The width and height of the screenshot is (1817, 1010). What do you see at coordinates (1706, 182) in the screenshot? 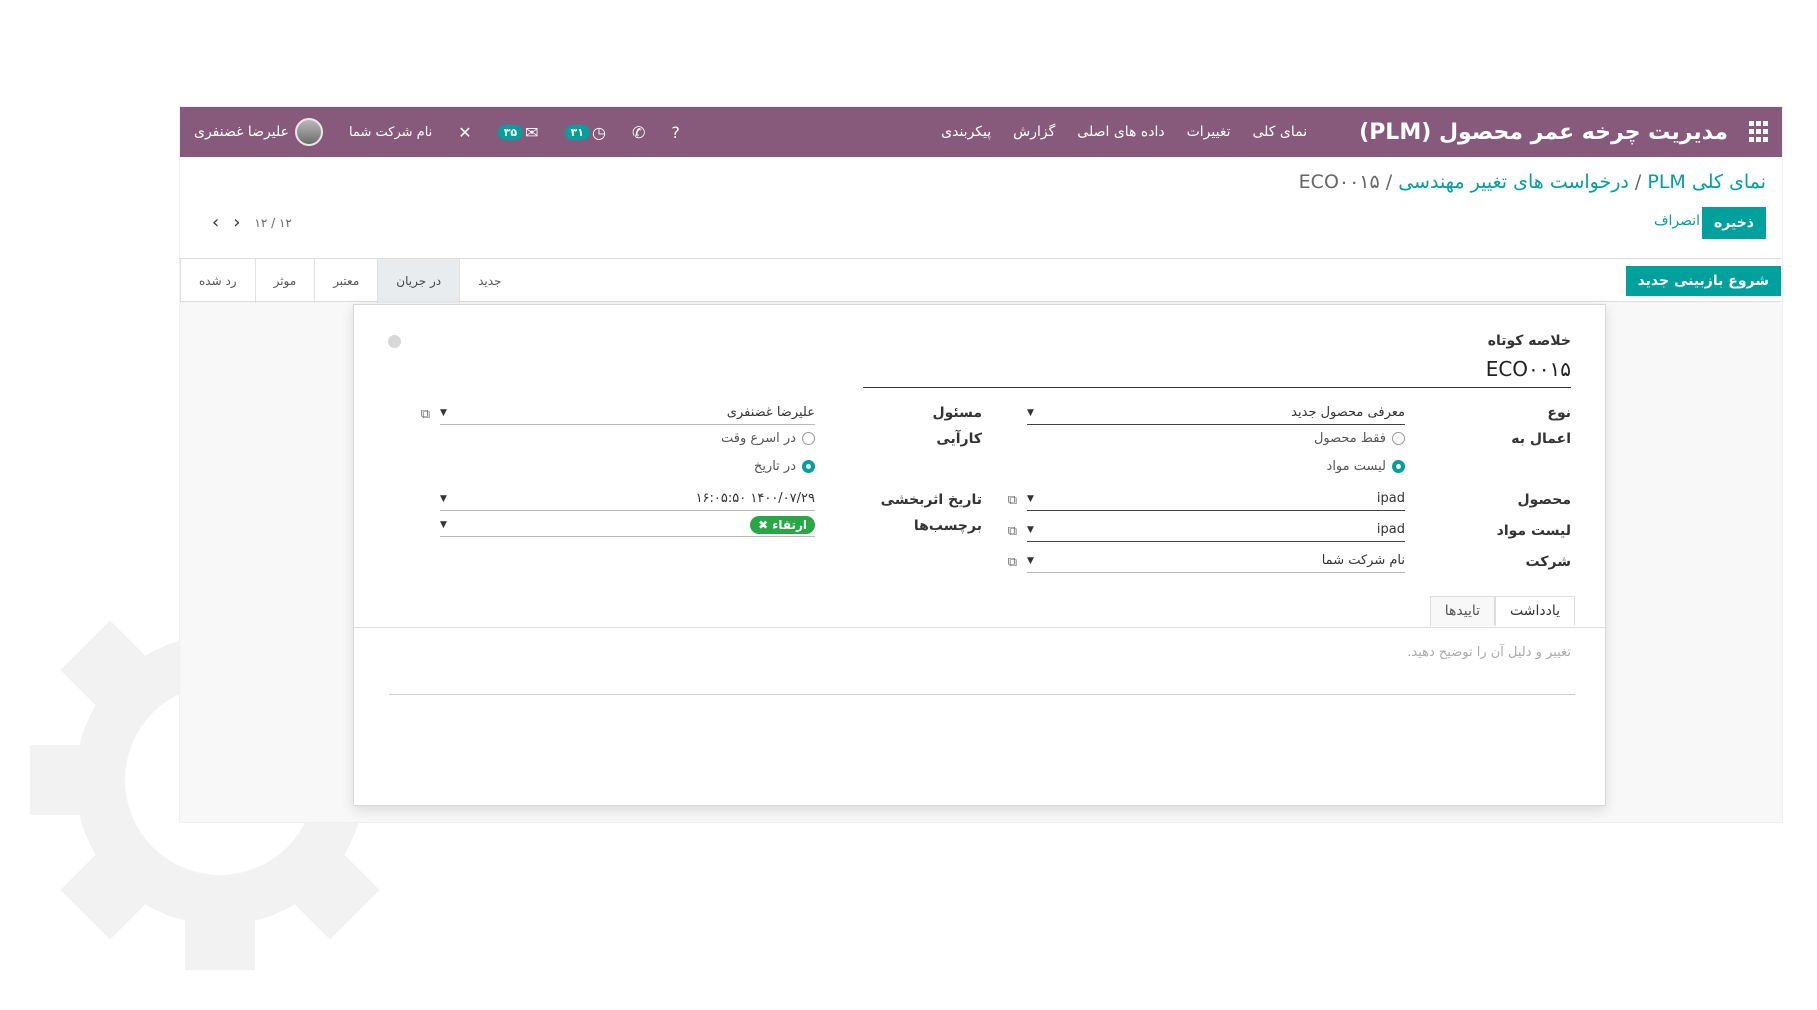
I see `breadcrumb-root: نمای کلی PLM` at bounding box center [1706, 182].